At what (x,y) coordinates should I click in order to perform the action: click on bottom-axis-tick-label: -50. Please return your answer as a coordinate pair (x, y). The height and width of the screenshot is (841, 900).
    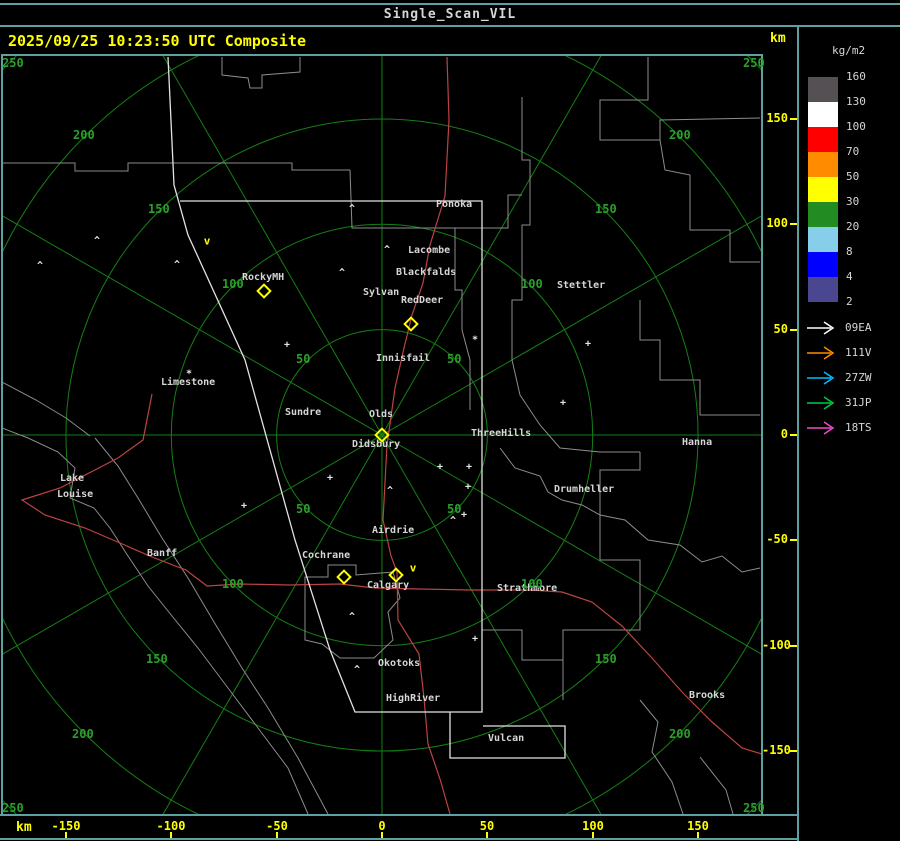
    Looking at the image, I should click on (277, 826).